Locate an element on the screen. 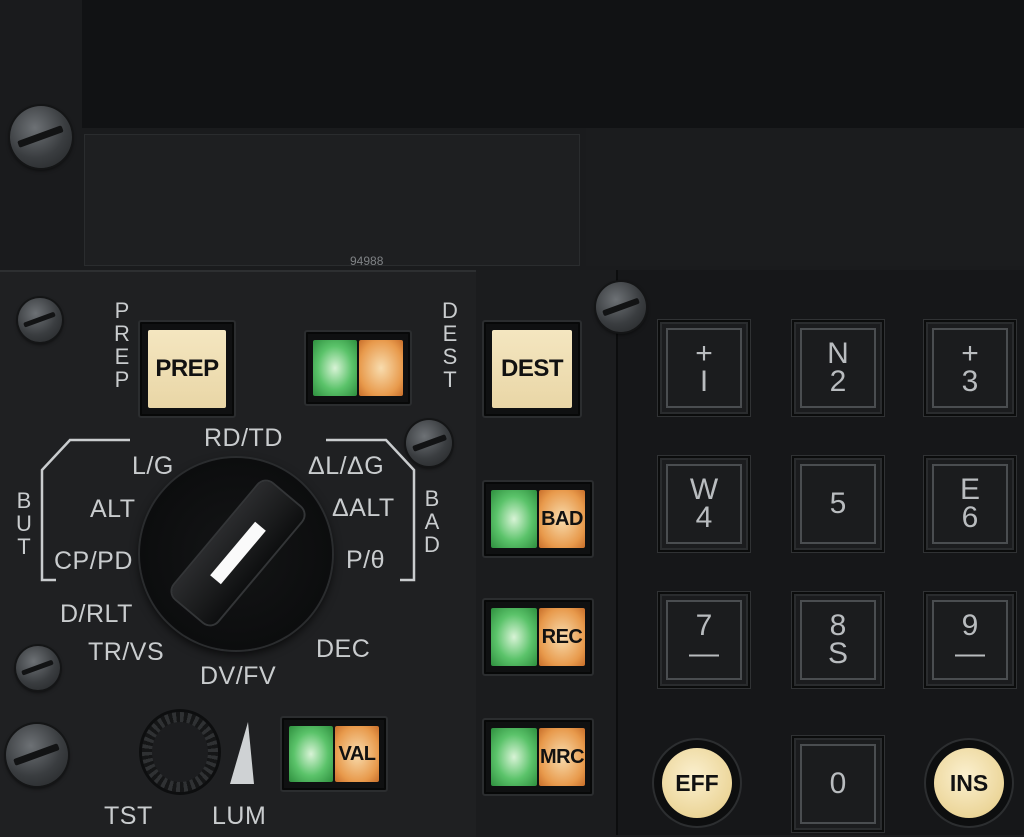 This screenshot has width=1024, height=837. lum-ramp-icon is located at coordinates (242, 753).